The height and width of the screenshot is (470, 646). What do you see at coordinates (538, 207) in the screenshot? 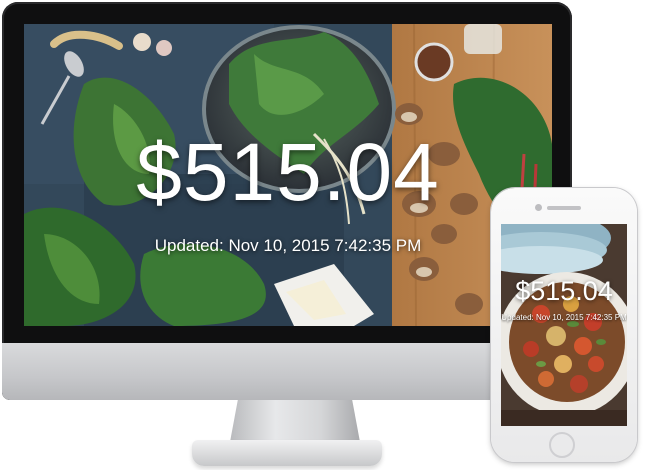
I see `phone-camera` at bounding box center [538, 207].